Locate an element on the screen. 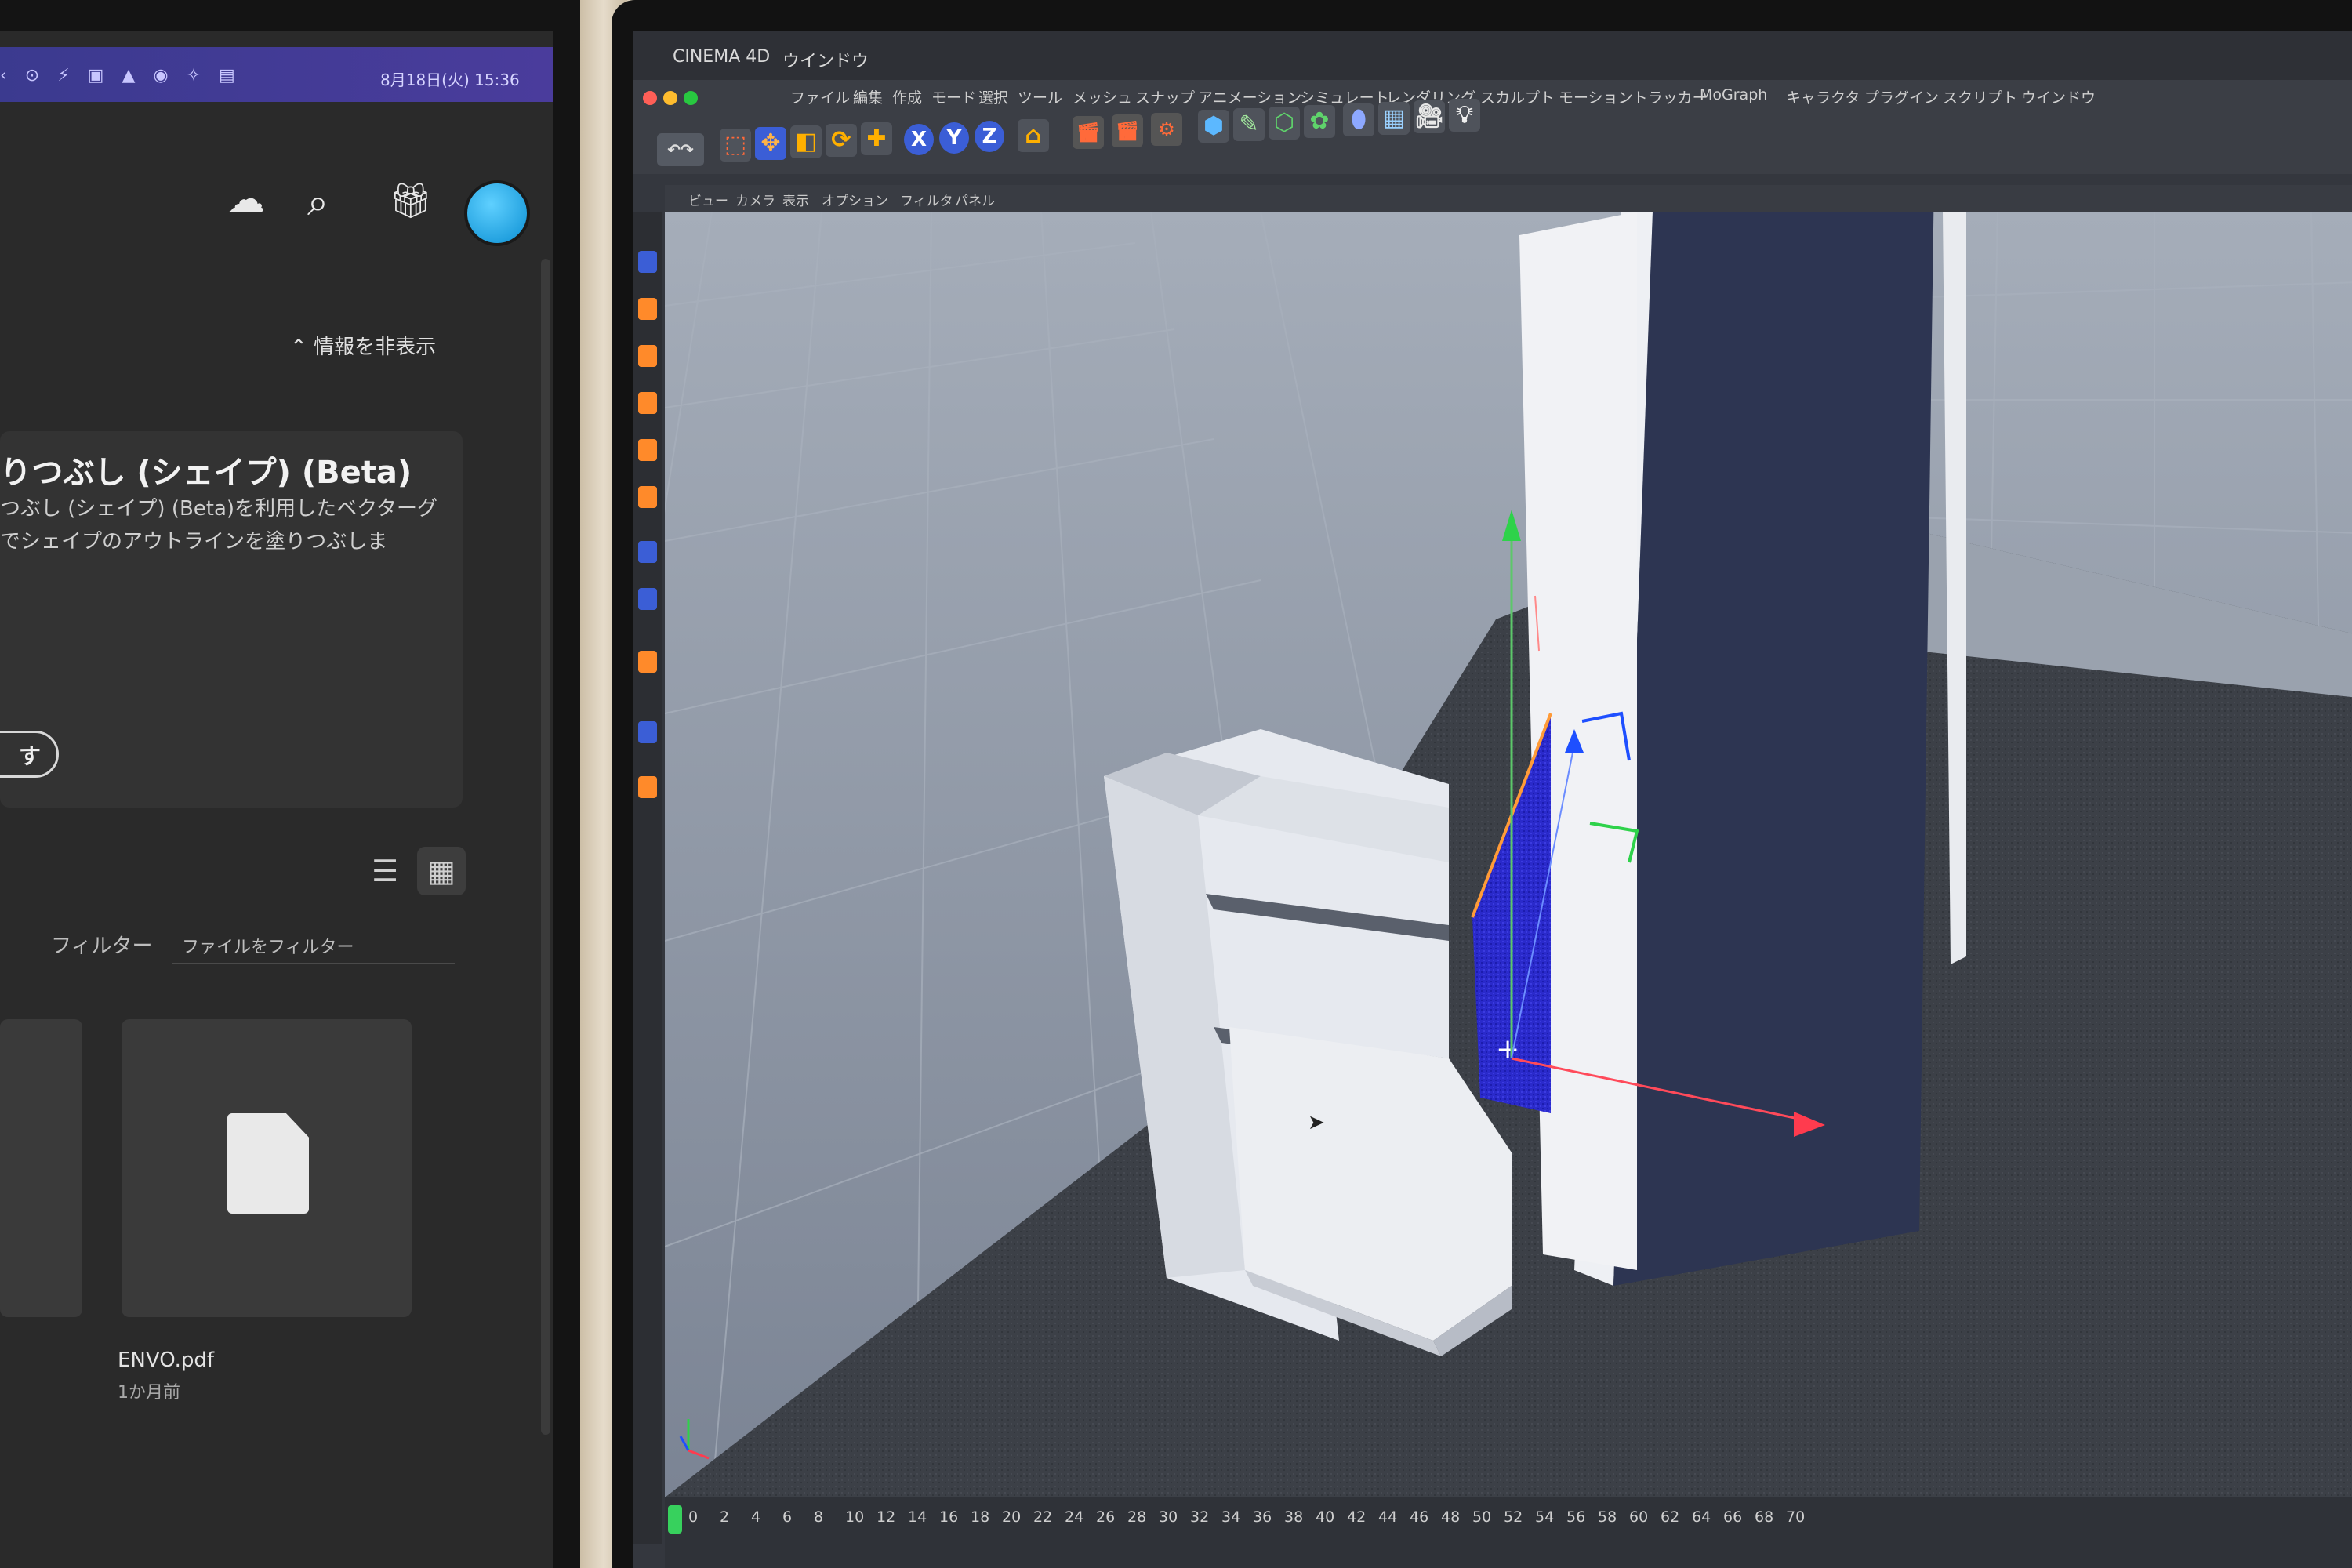 The height and width of the screenshot is (1568, 2352). points-mode-icon is located at coordinates (647, 262).